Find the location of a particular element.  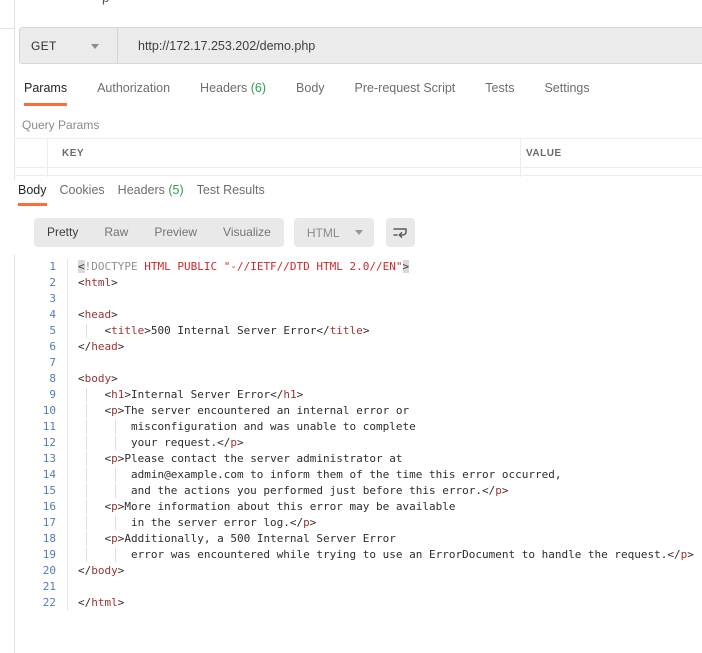

tab-label: Tests is located at coordinates (500, 88).